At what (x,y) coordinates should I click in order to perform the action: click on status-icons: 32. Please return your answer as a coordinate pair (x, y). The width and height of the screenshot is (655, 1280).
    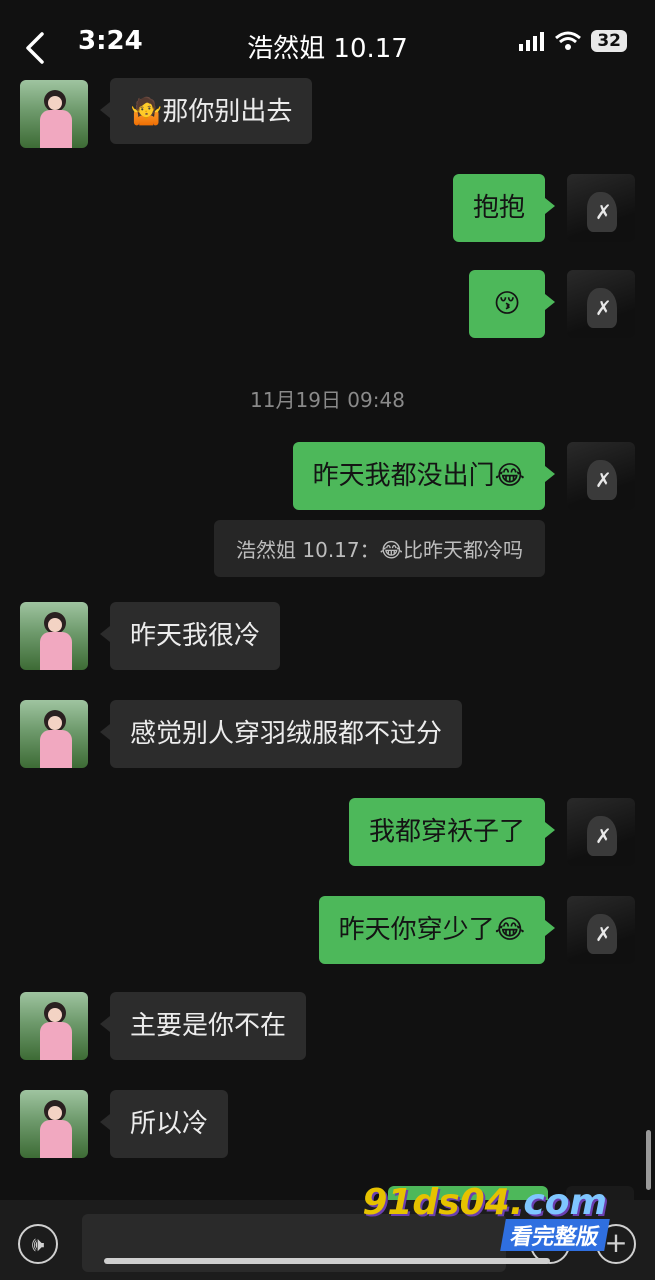
    Looking at the image, I should click on (573, 41).